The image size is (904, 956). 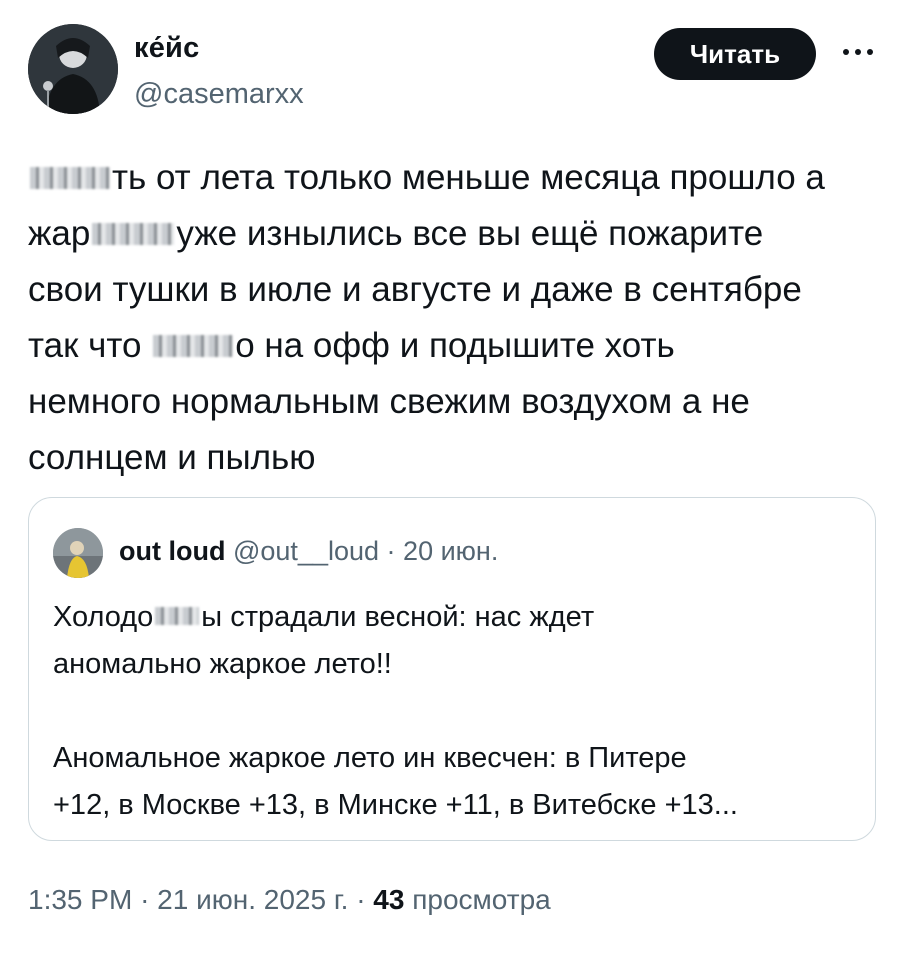 I want to click on author-display-name: ке́йс, so click(x=166, y=48).